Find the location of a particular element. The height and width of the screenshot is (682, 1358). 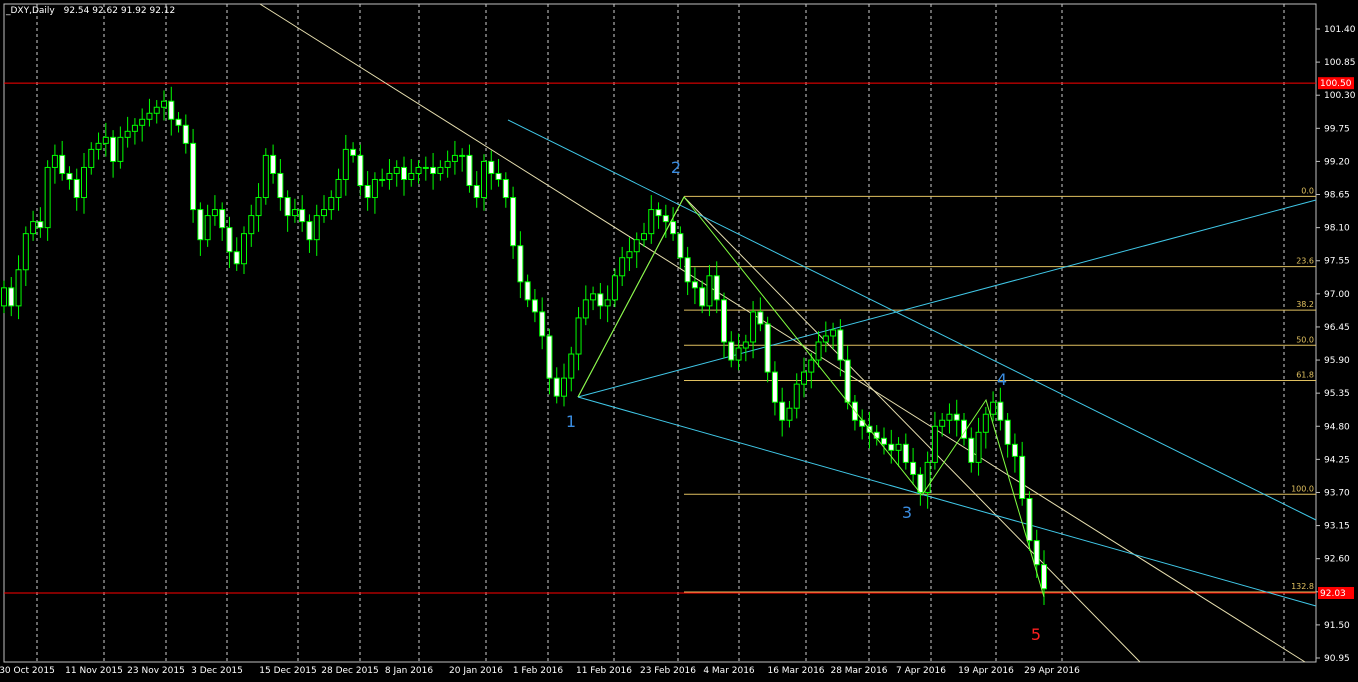

price-level-label: 100.50 is located at coordinates (1336, 84).